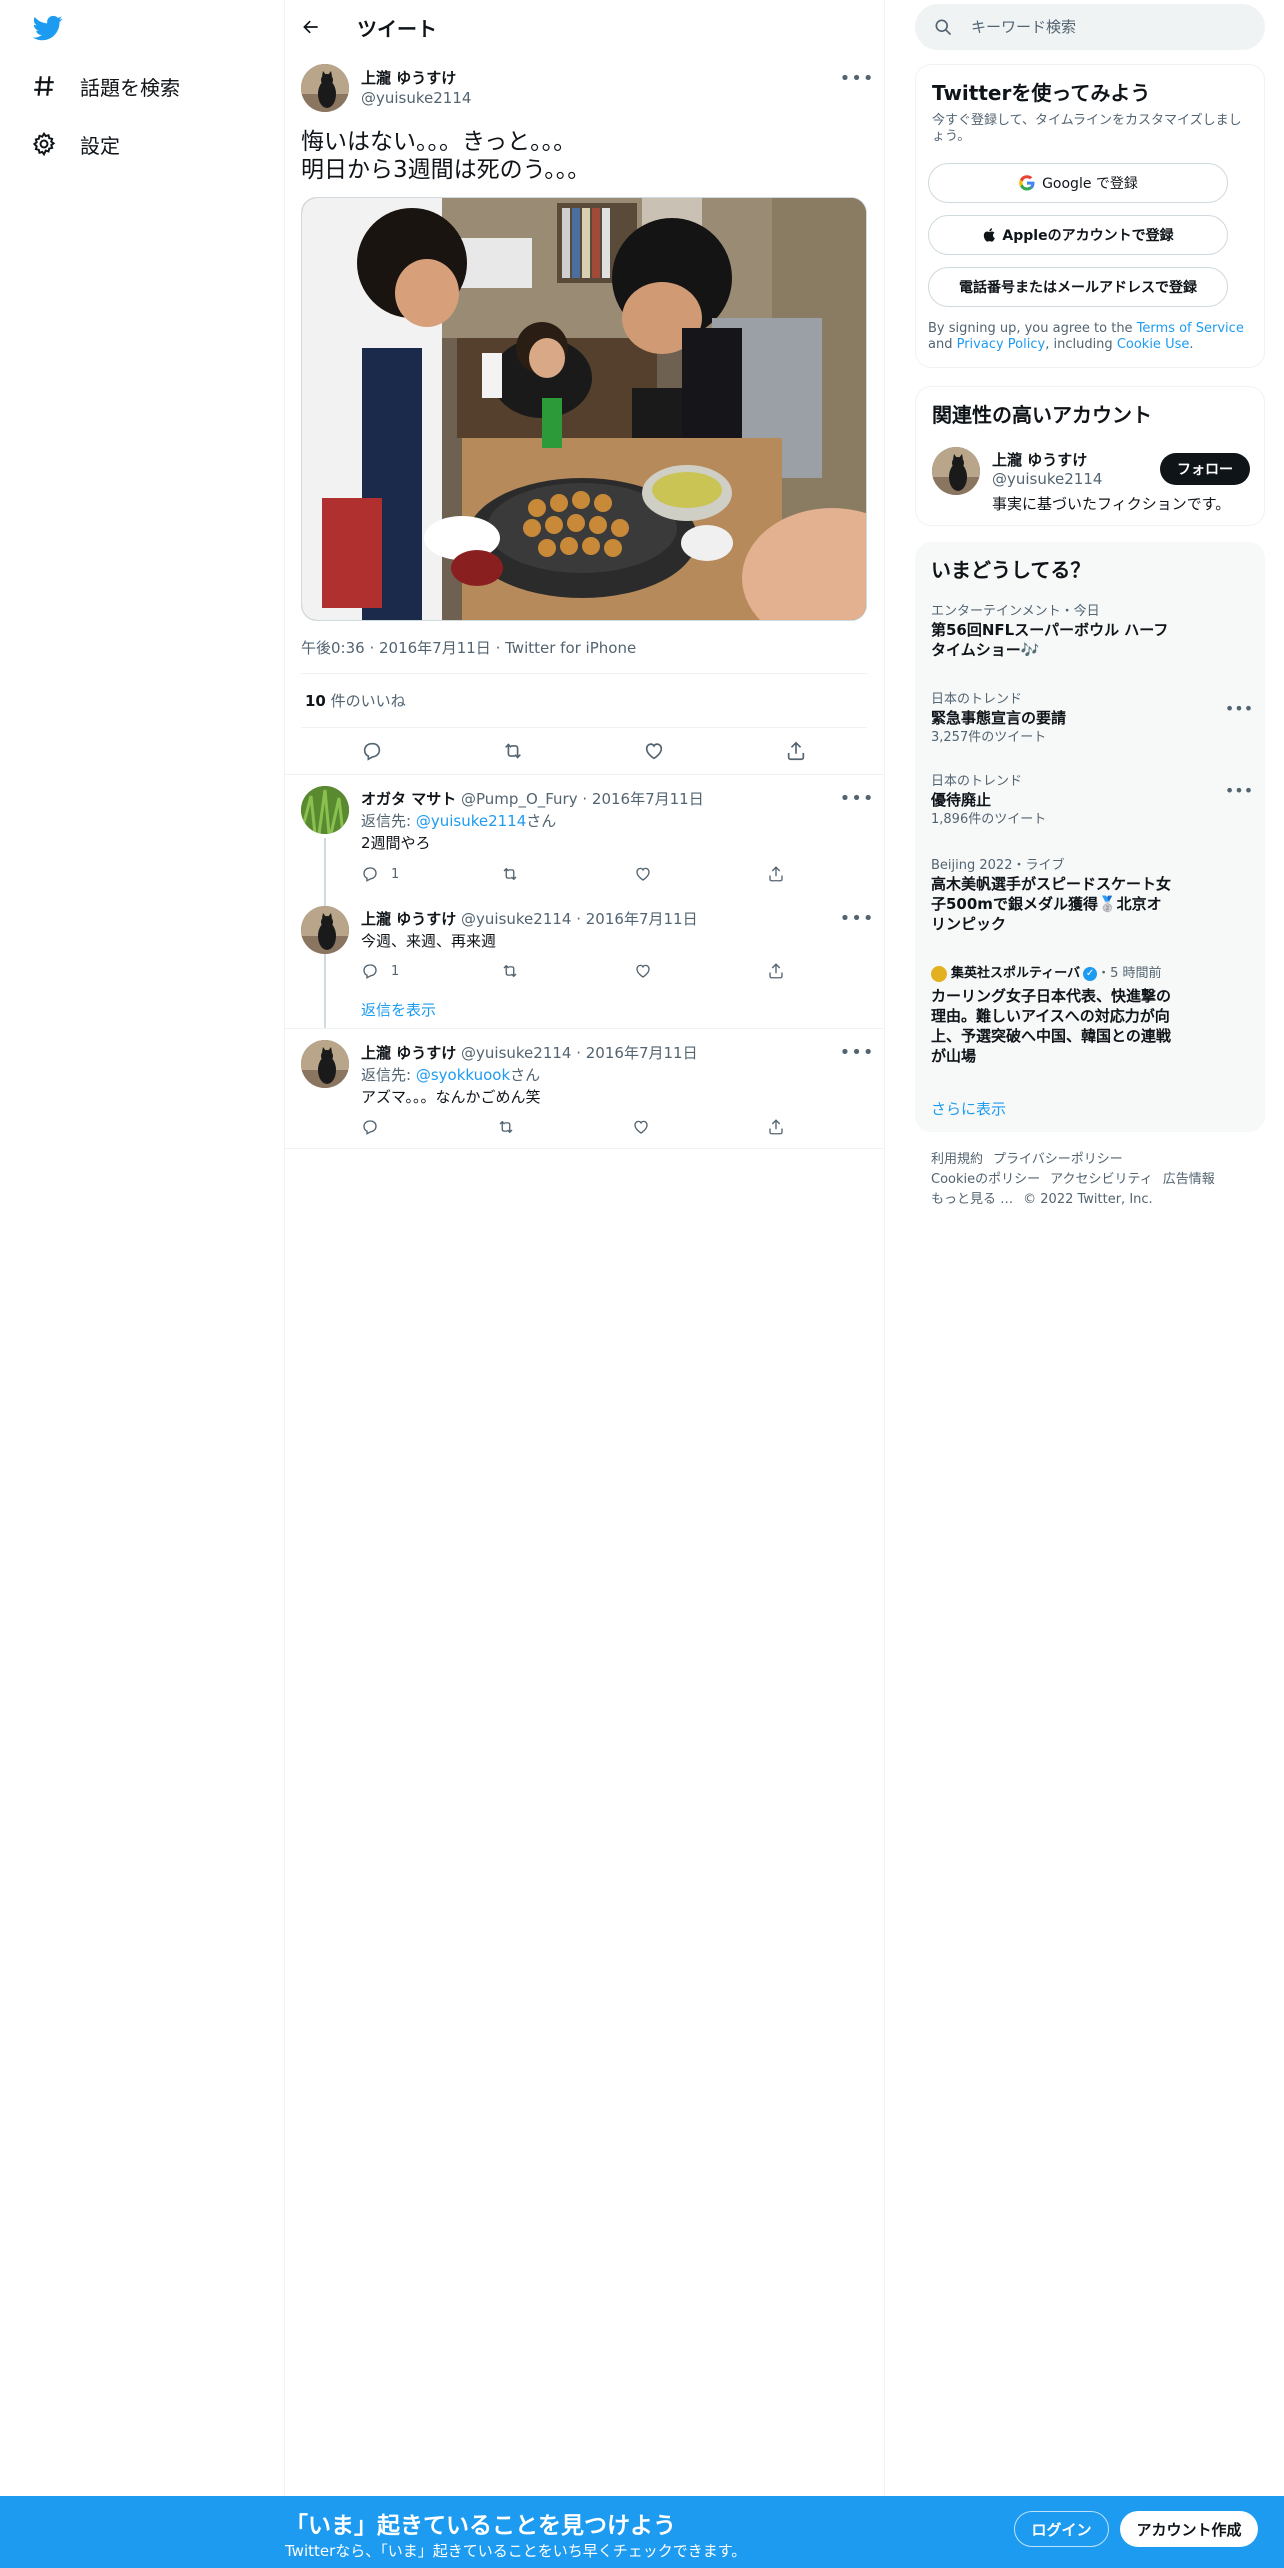  I want to click on trend-item: 日本のトレンド 緊急事態宣言の要請 3,257件のツイート, so click(1091, 719).